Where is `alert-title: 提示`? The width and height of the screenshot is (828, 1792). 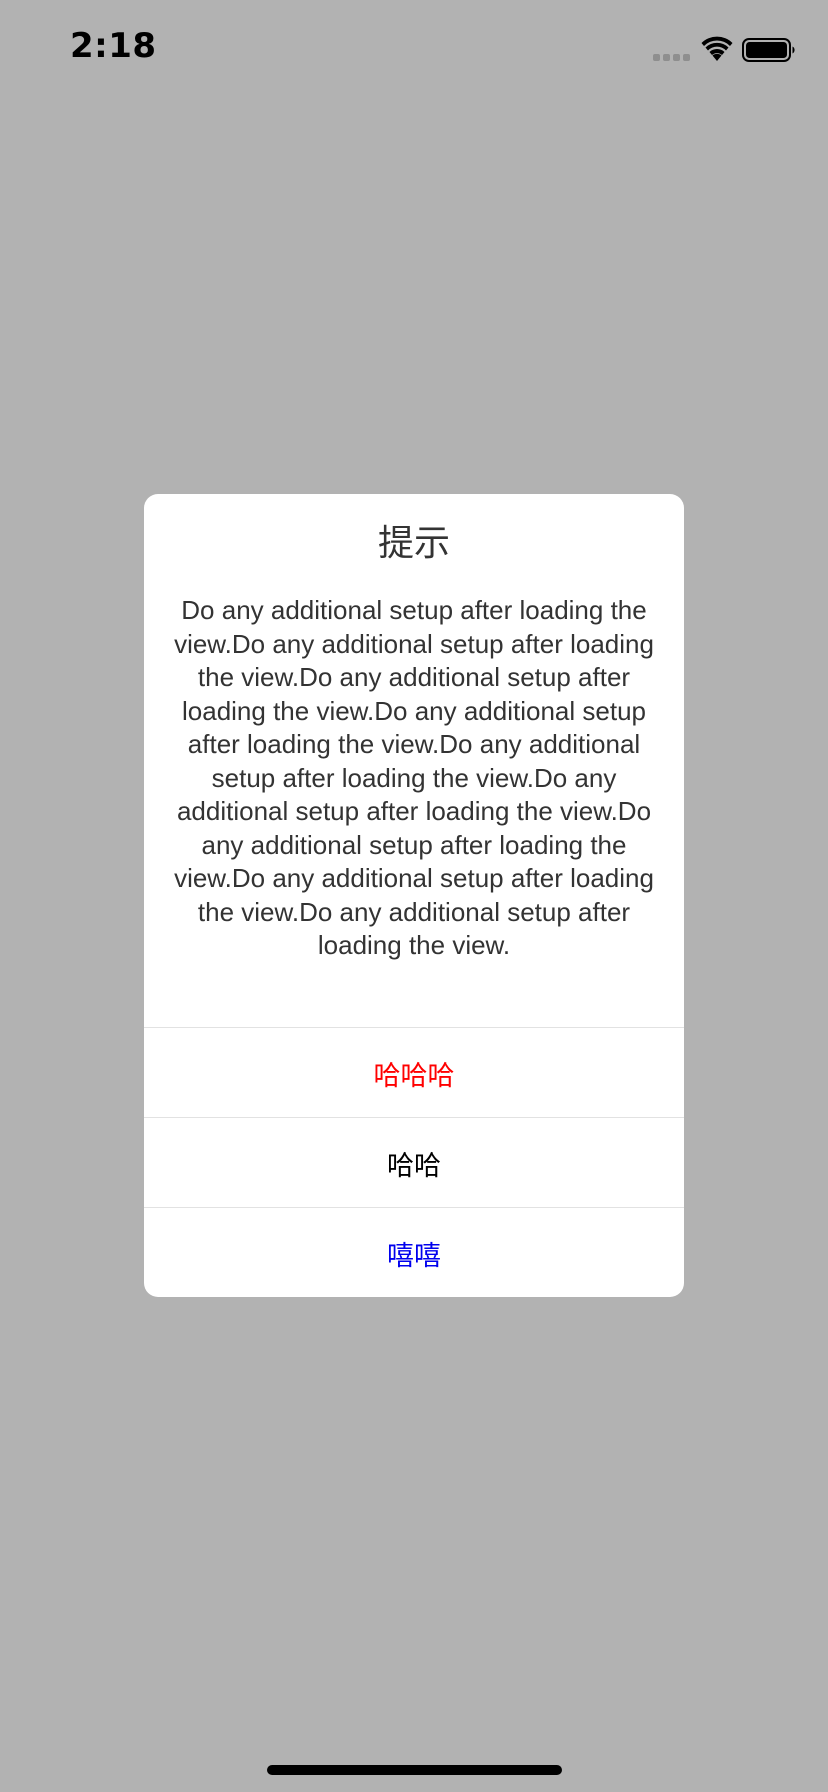 alert-title: 提示 is located at coordinates (413, 543).